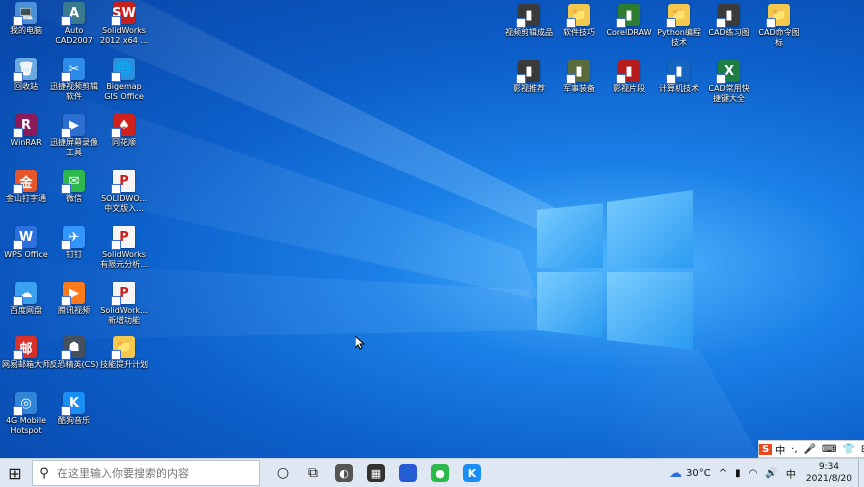  I want to click on ime-punct-toggle: ·,, so click(794, 449).